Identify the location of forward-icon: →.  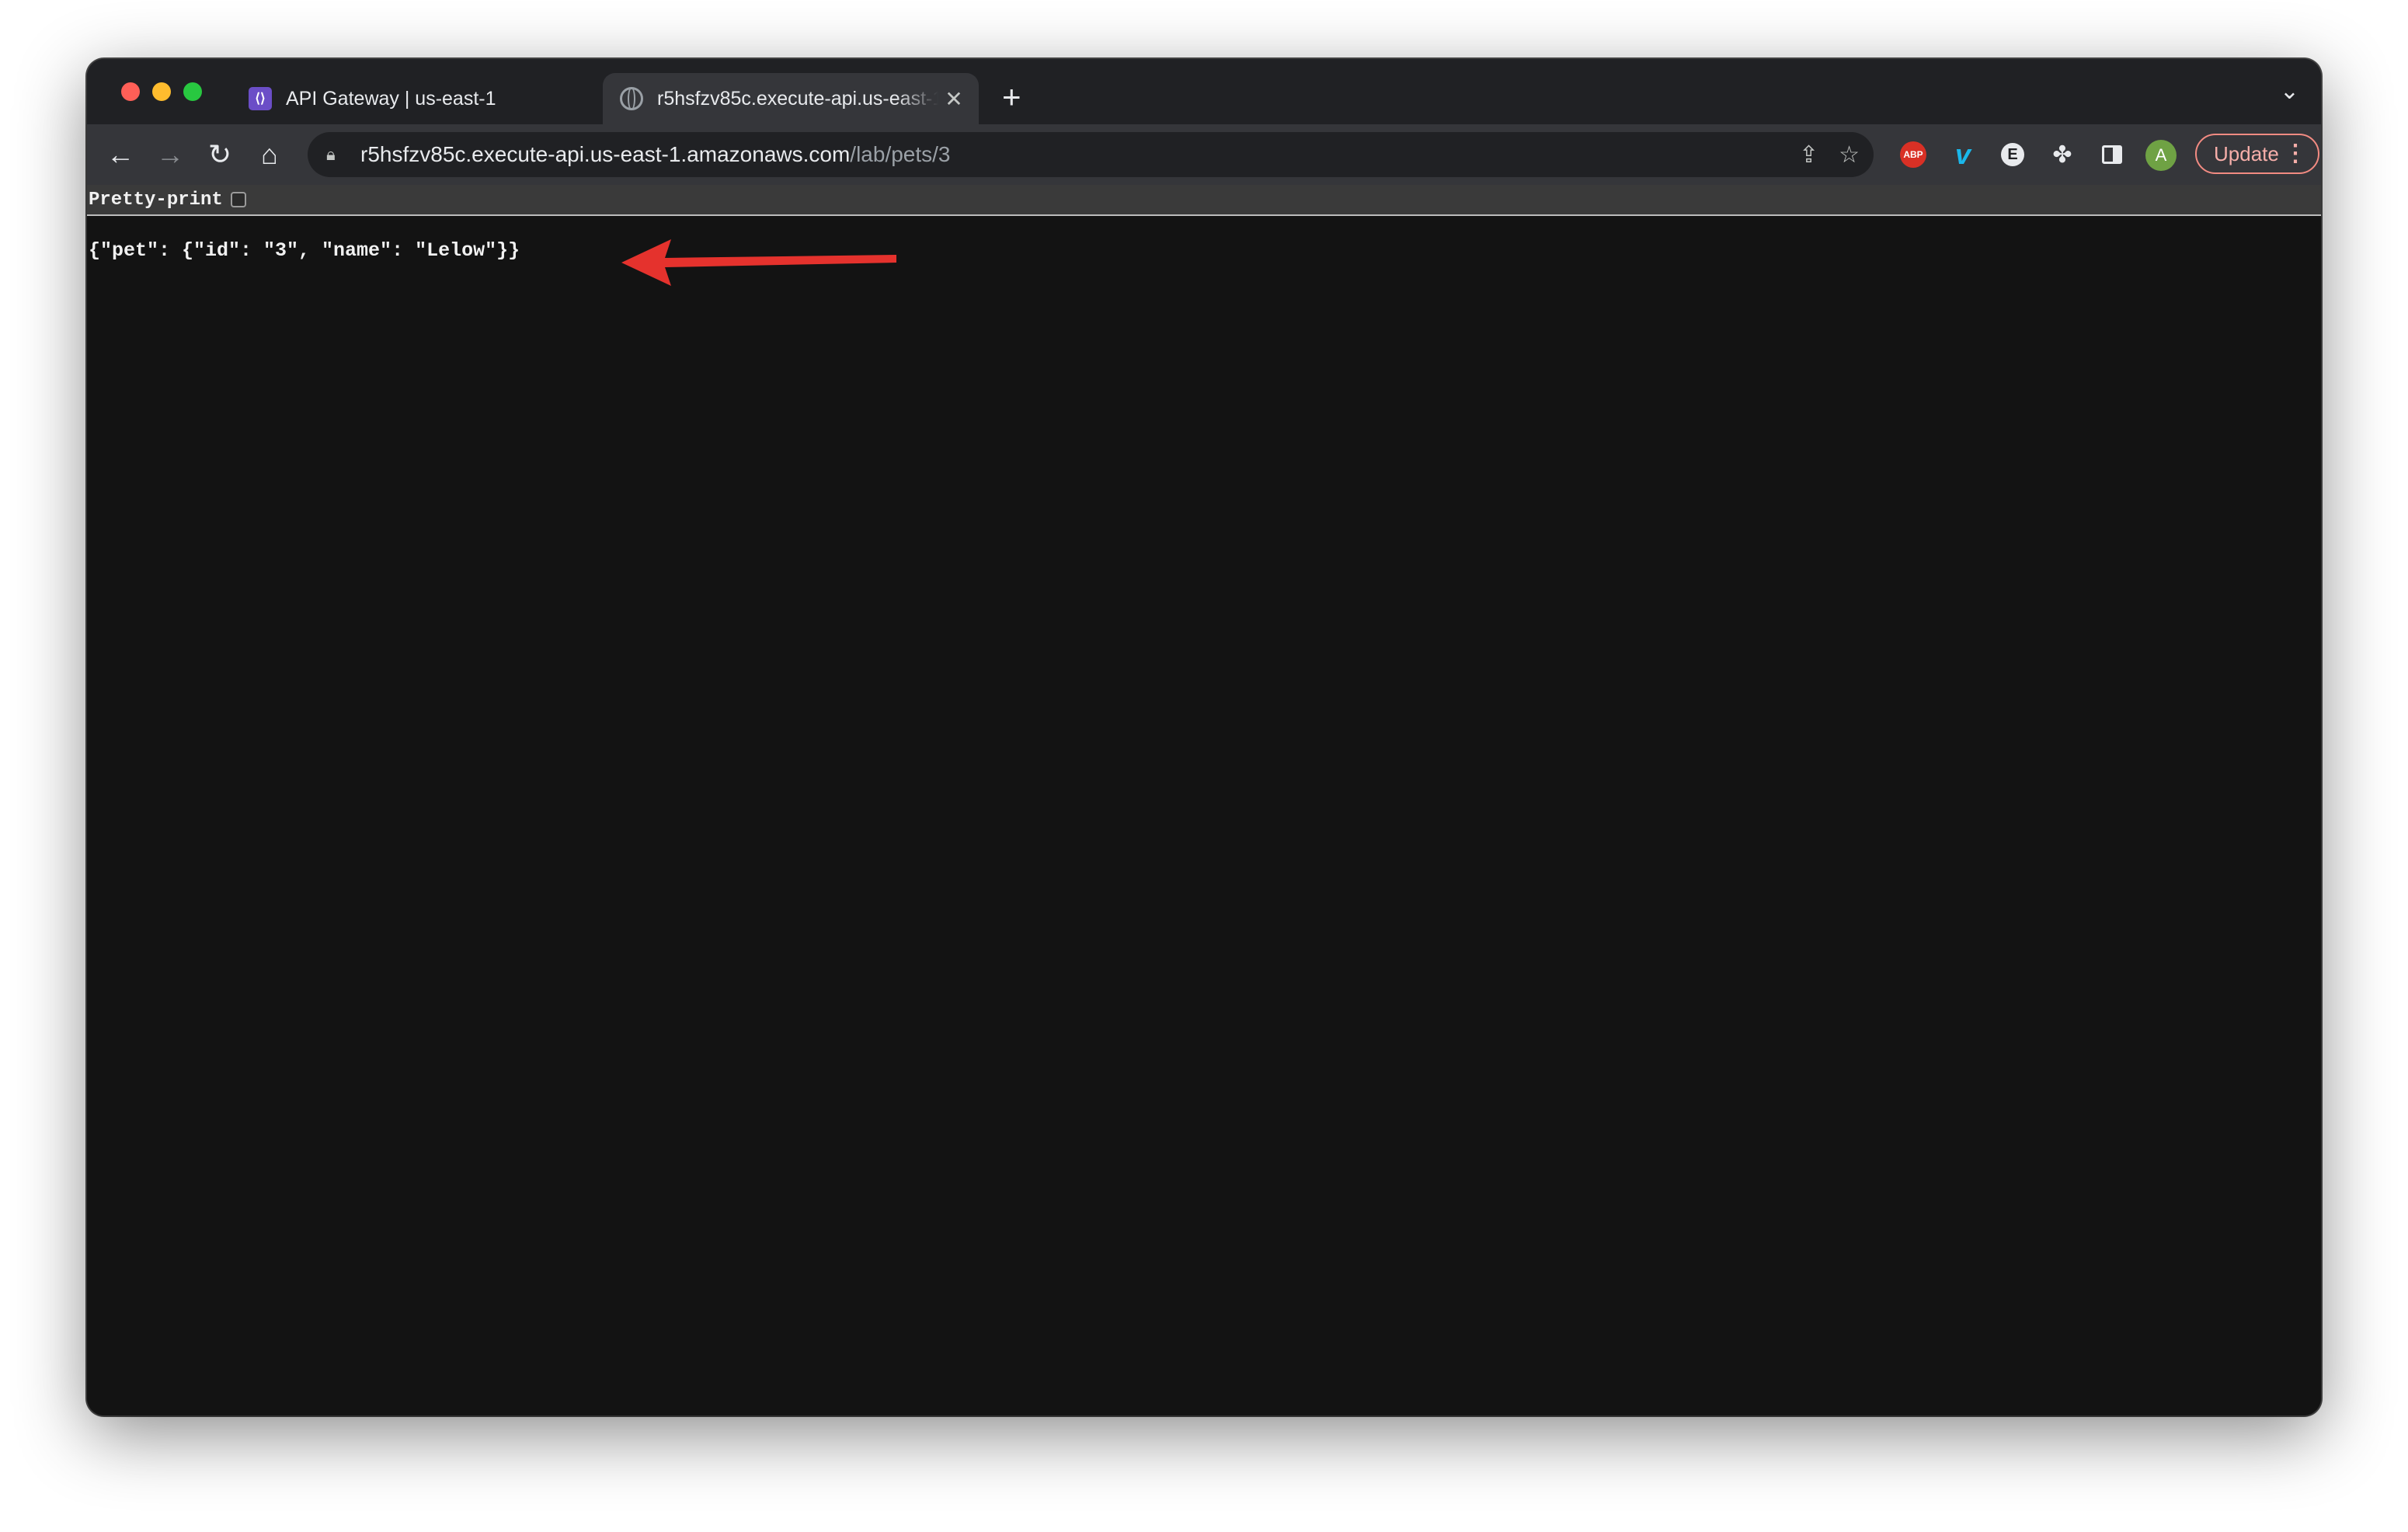
(170, 155).